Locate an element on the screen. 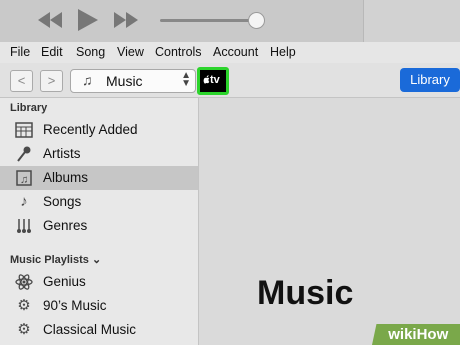  menu-edit: Edit is located at coordinates (52, 52).